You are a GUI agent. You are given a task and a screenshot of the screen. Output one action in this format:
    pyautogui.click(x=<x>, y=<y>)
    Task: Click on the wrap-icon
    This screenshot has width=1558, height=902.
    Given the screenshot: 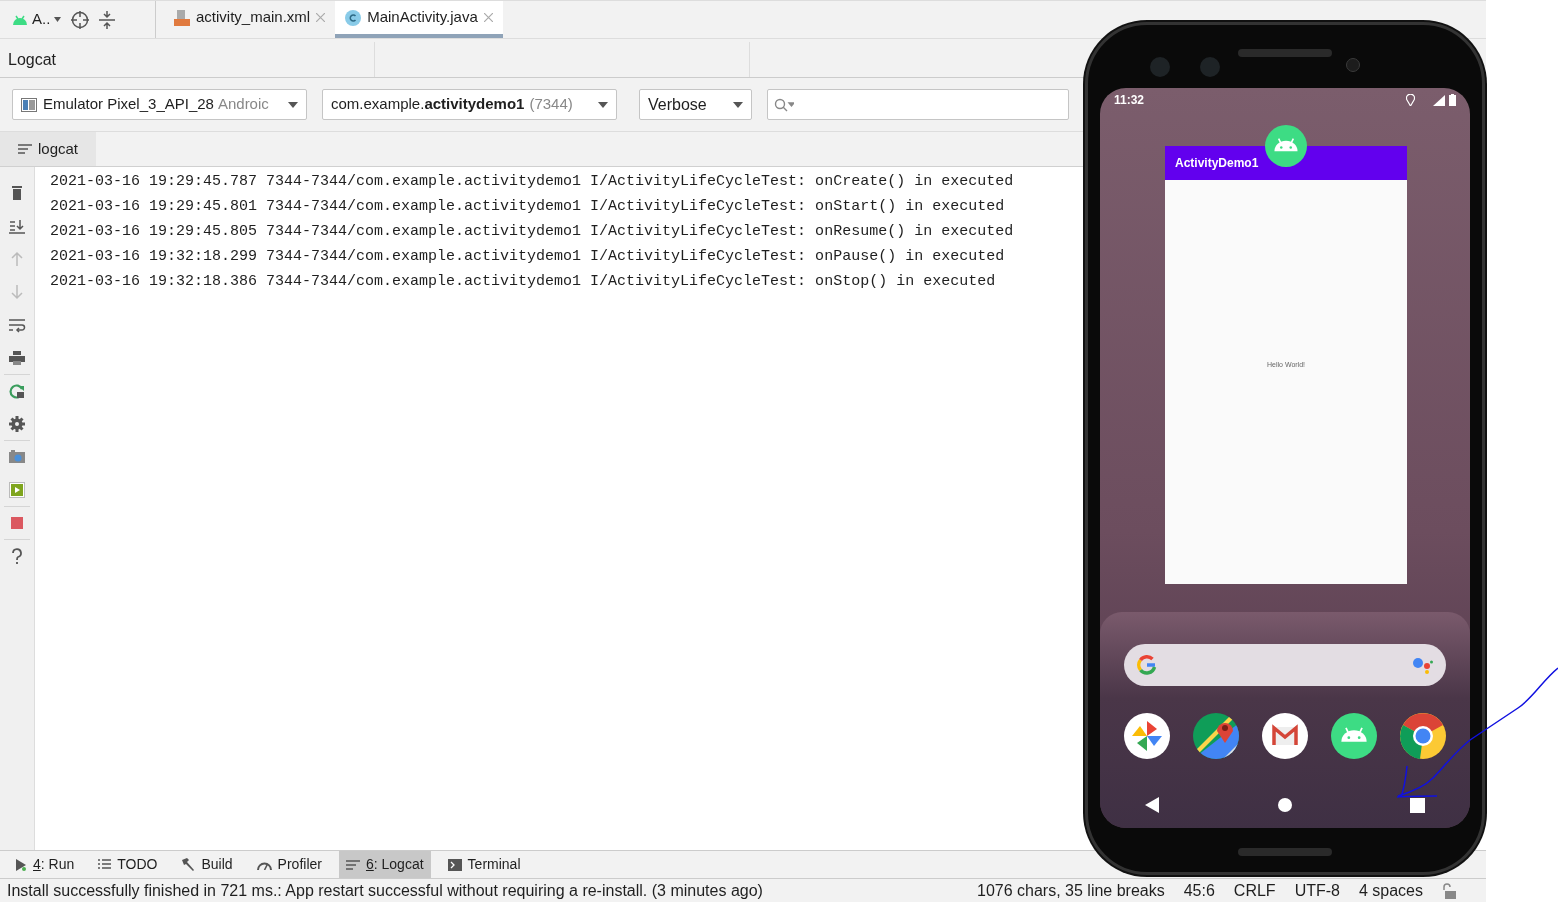 What is the action you would take?
    pyautogui.click(x=17, y=325)
    